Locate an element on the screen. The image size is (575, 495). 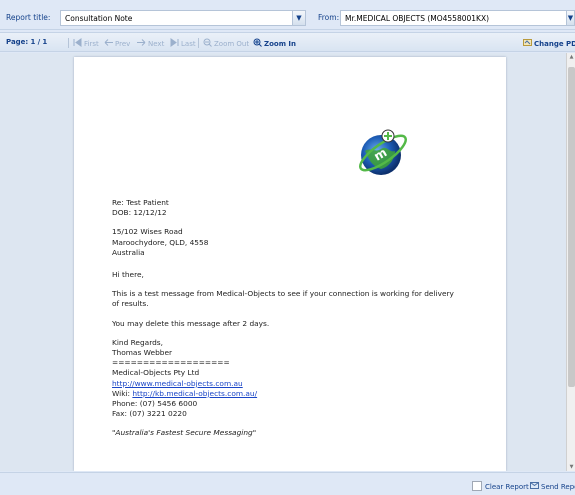
page-current: 1 is located at coordinates (32, 42).